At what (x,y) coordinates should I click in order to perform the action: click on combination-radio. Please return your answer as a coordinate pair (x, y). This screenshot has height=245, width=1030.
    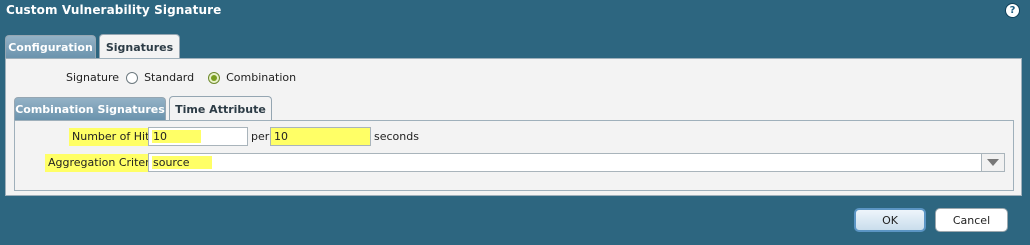
    Looking at the image, I should click on (214, 77).